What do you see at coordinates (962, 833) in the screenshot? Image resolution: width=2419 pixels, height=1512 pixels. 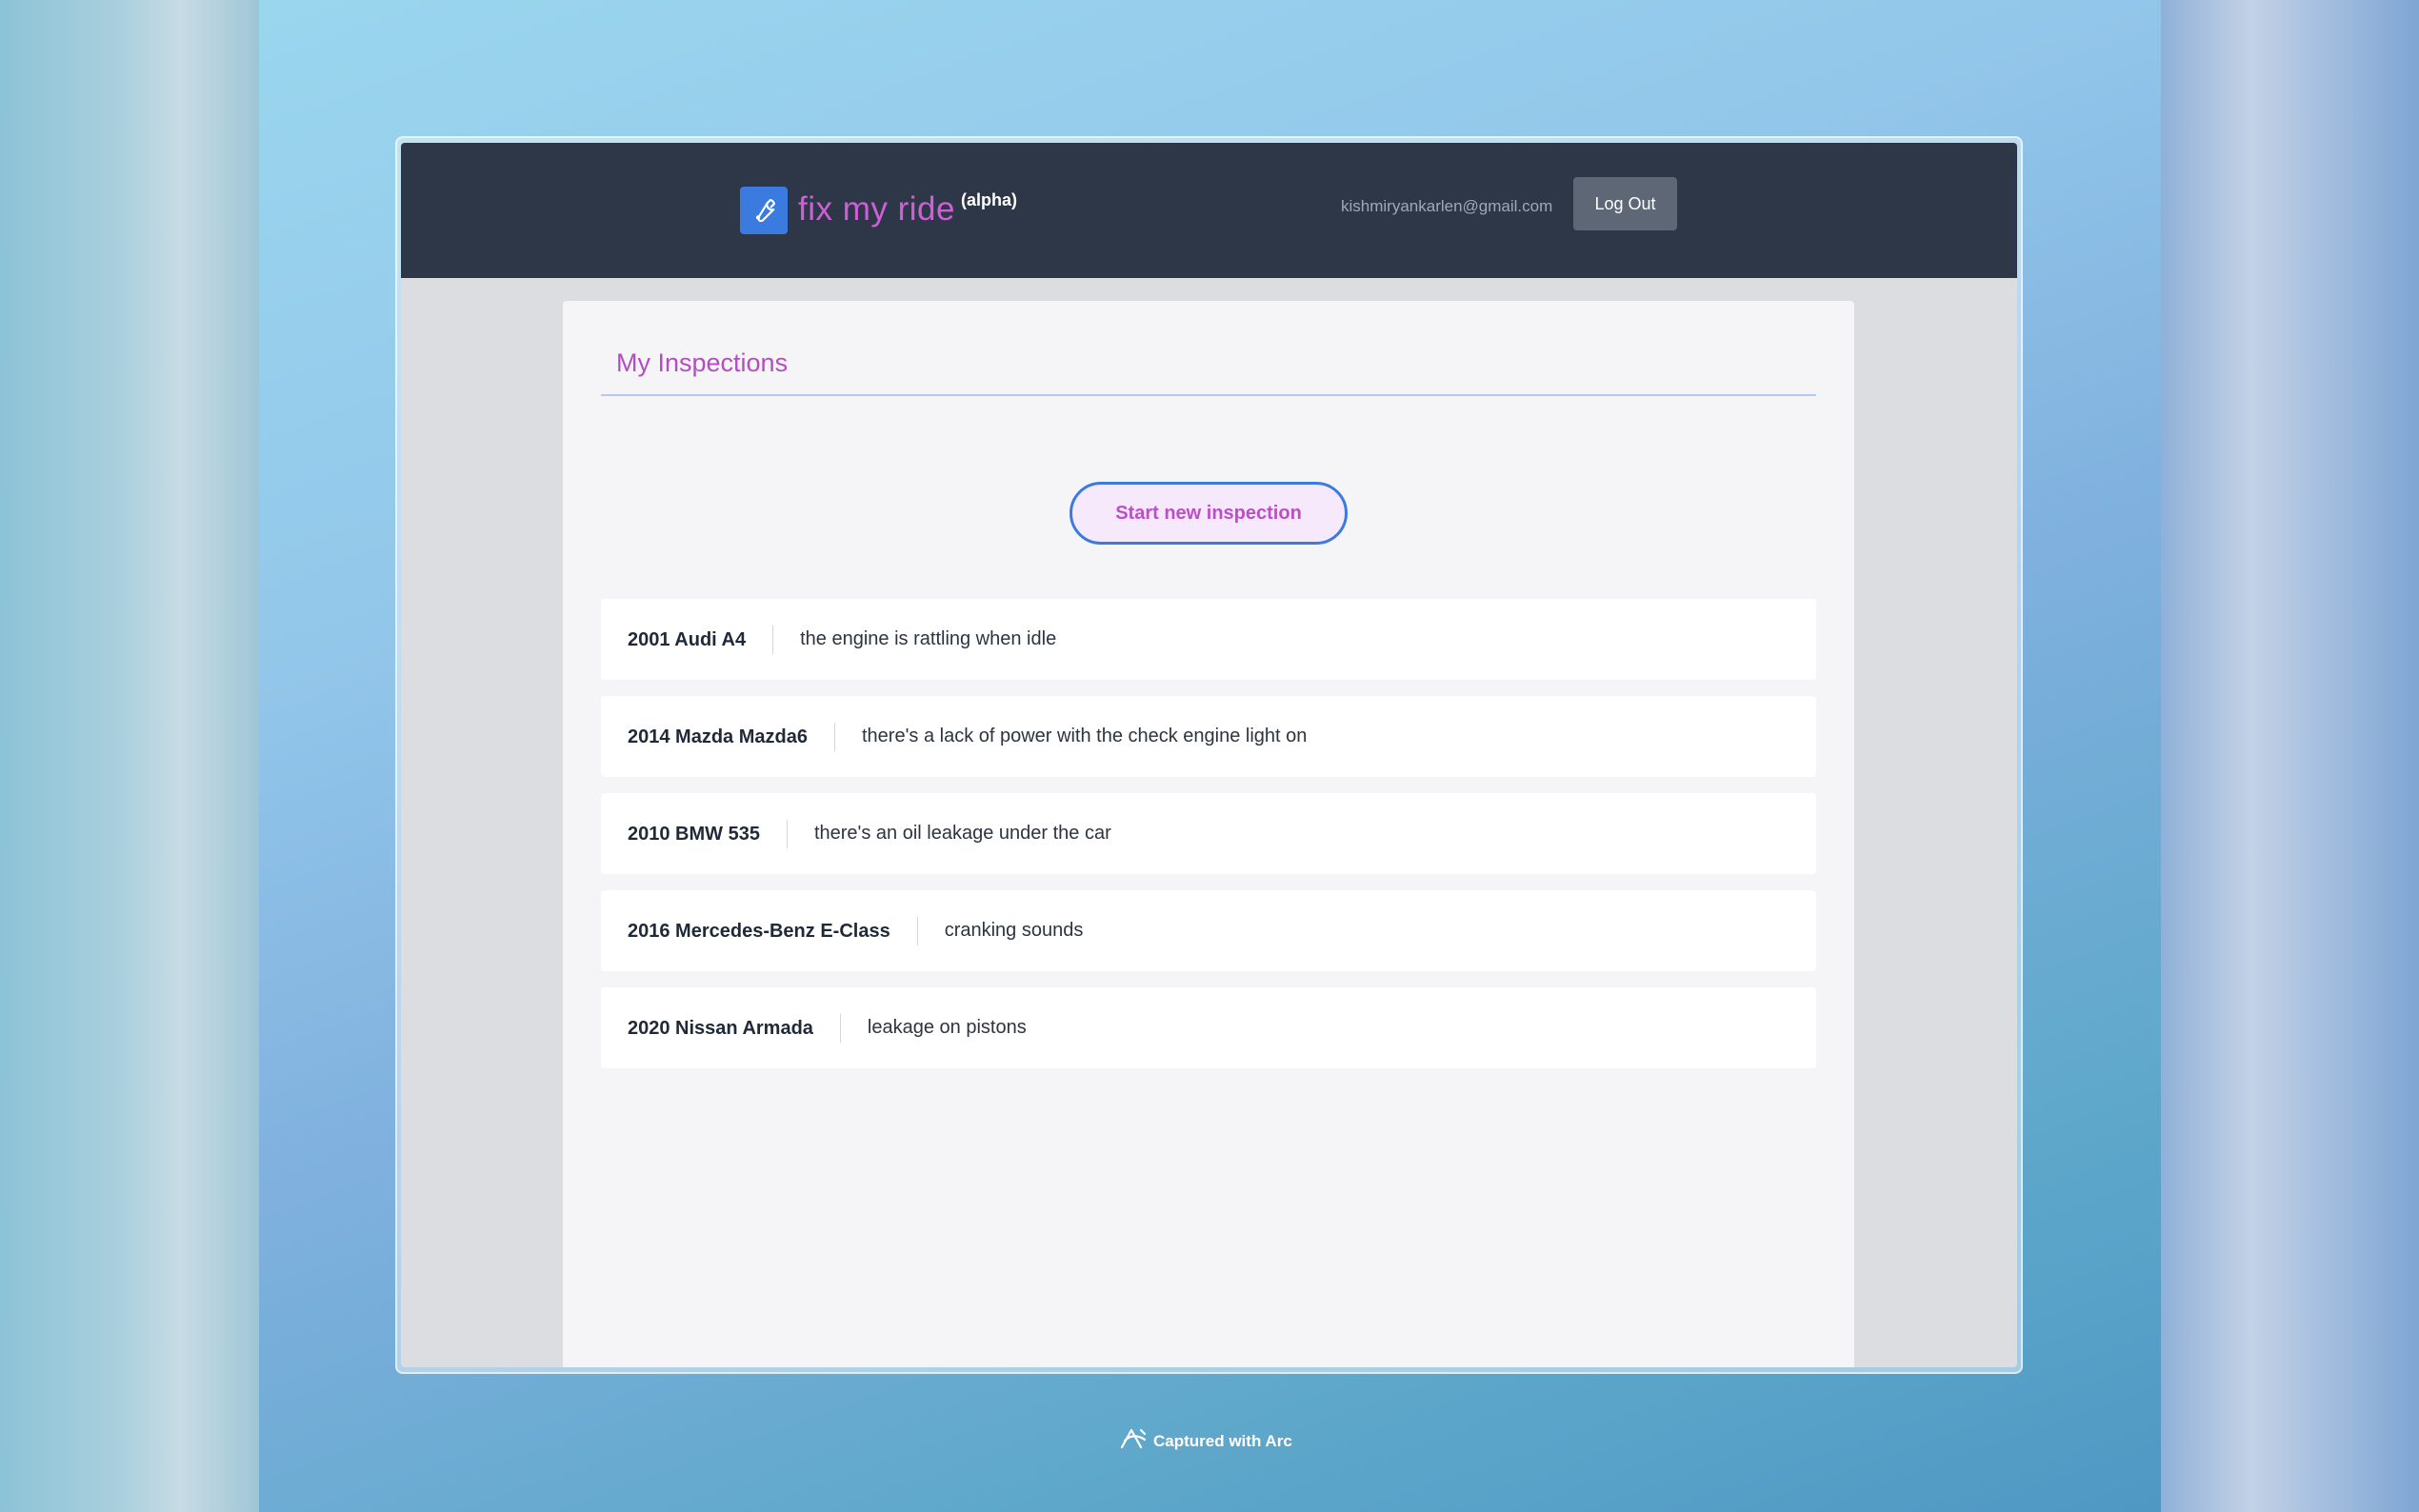 I see `issue-text: there's an oil leakage under the car` at bounding box center [962, 833].